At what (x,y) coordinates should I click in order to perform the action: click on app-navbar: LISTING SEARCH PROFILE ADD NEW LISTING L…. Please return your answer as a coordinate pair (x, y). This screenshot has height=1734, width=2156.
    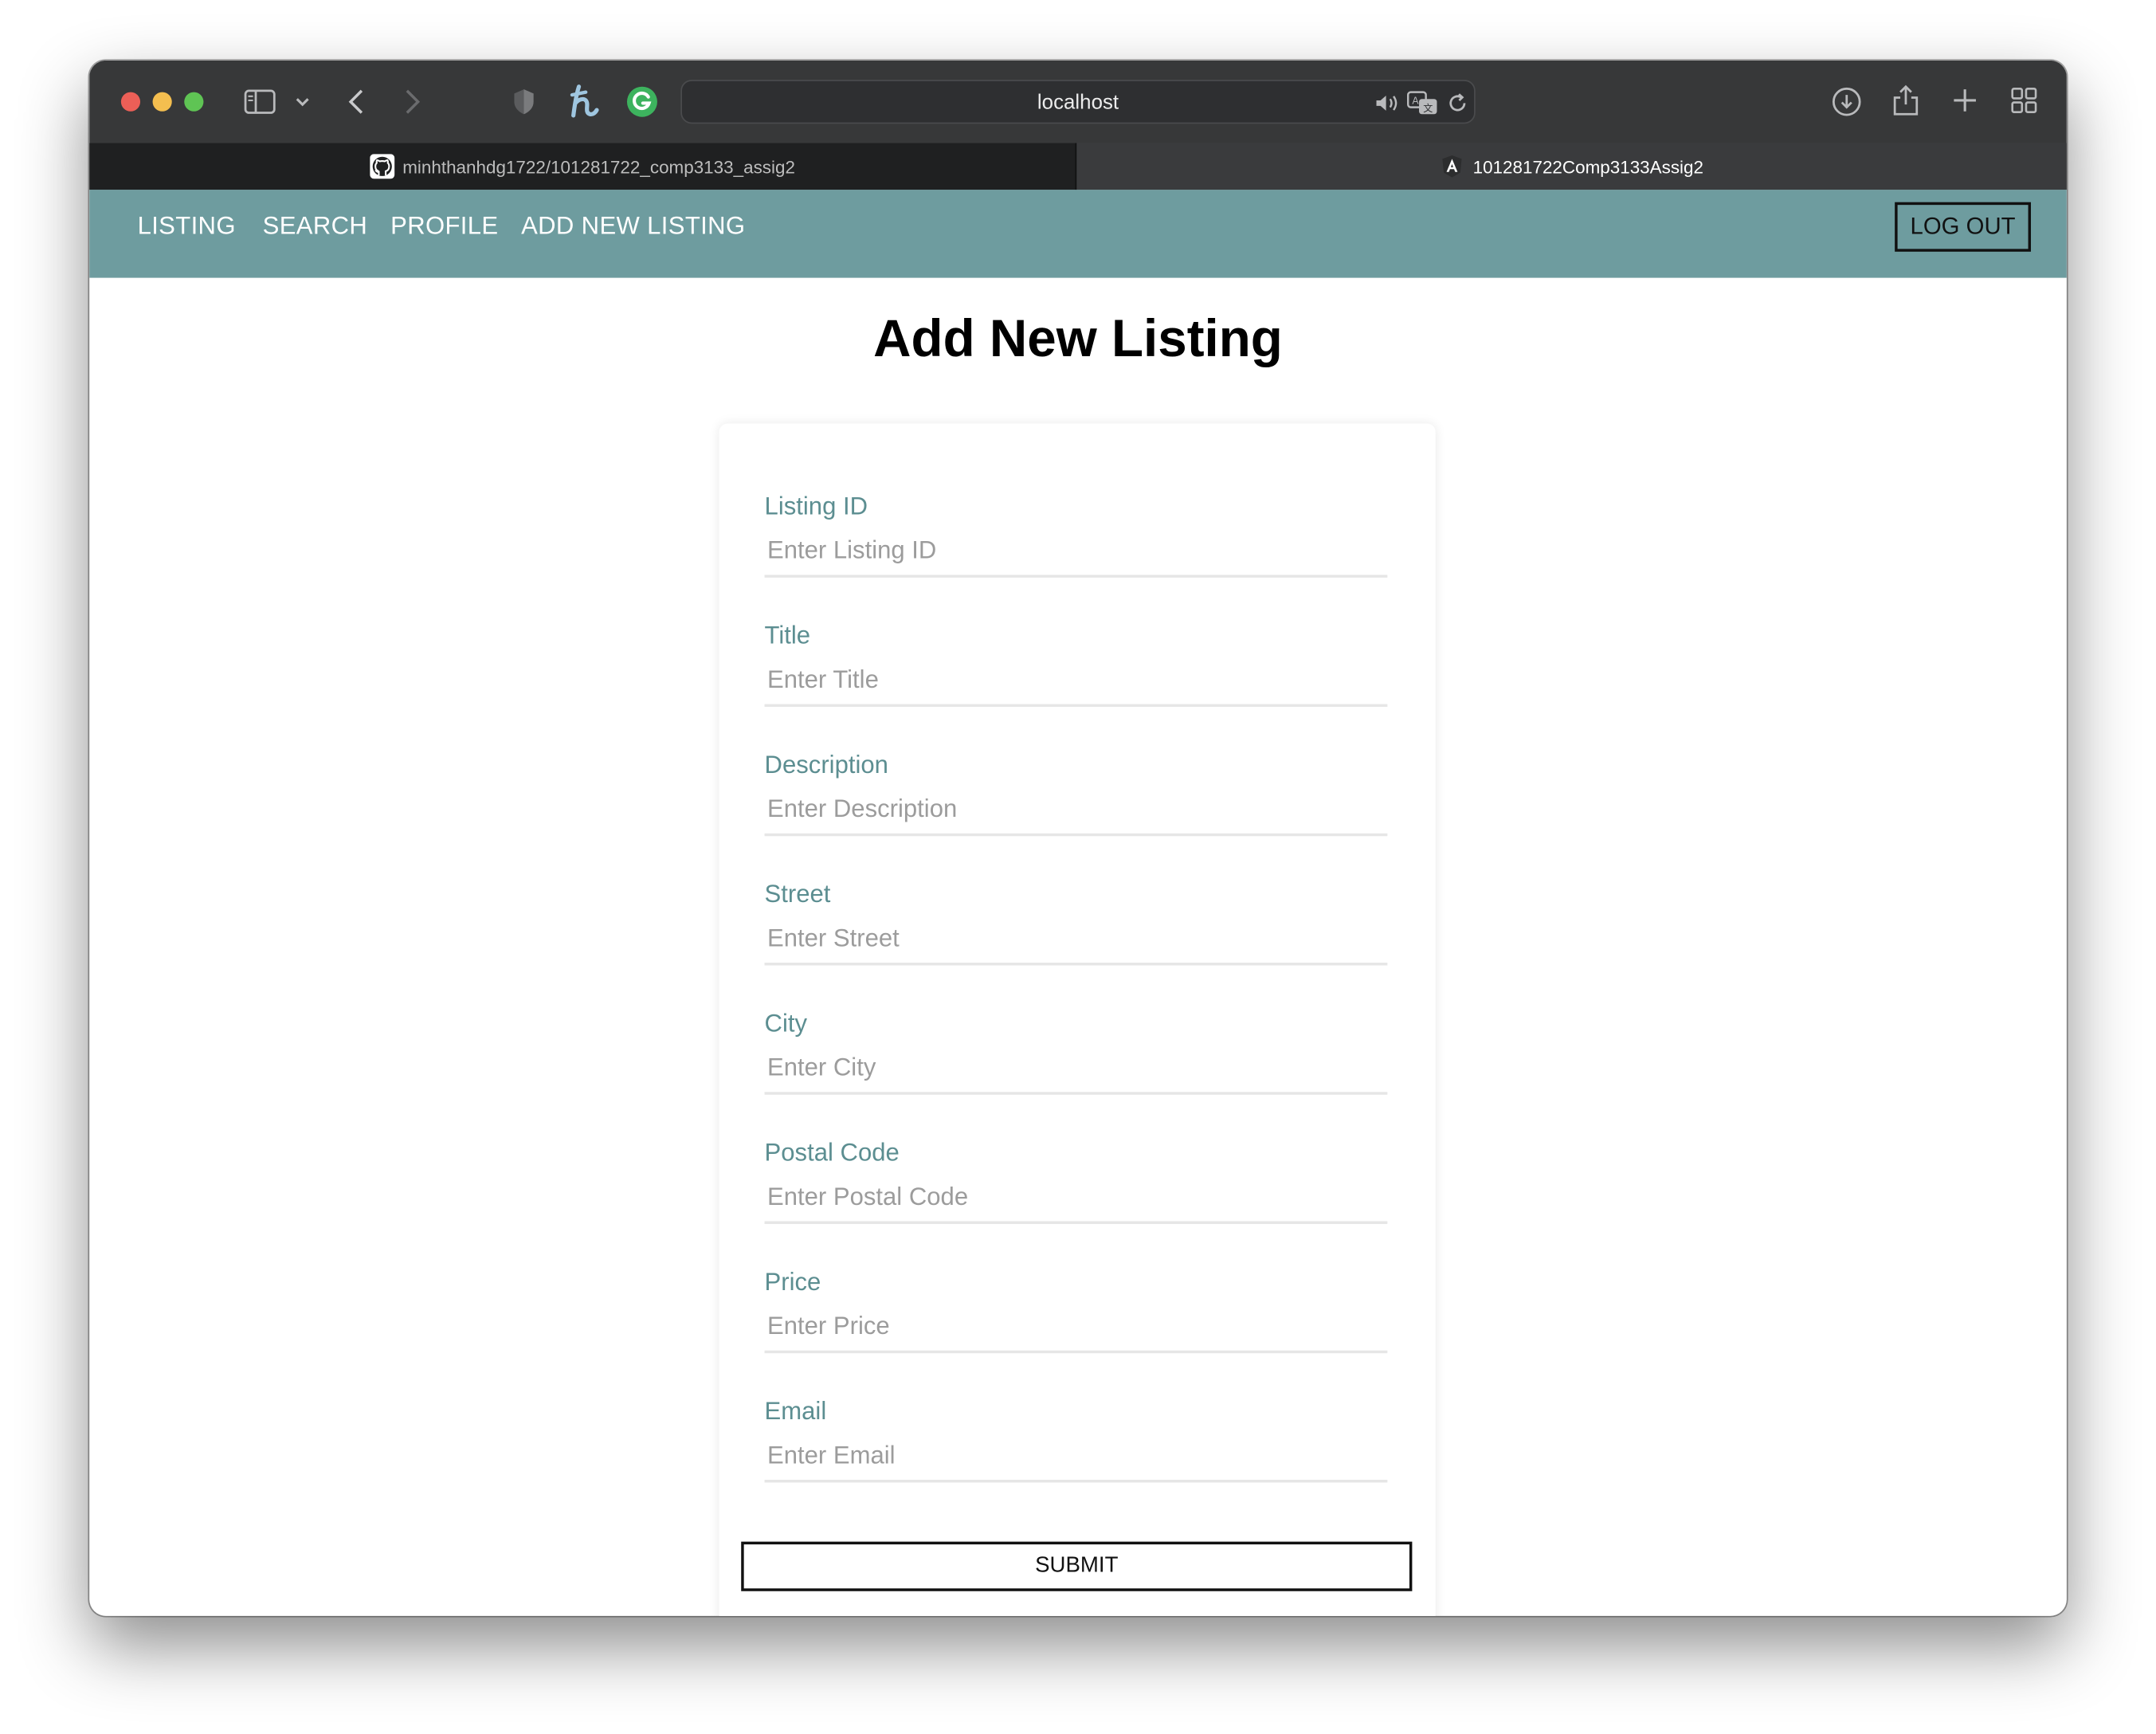
    Looking at the image, I should click on (1078, 234).